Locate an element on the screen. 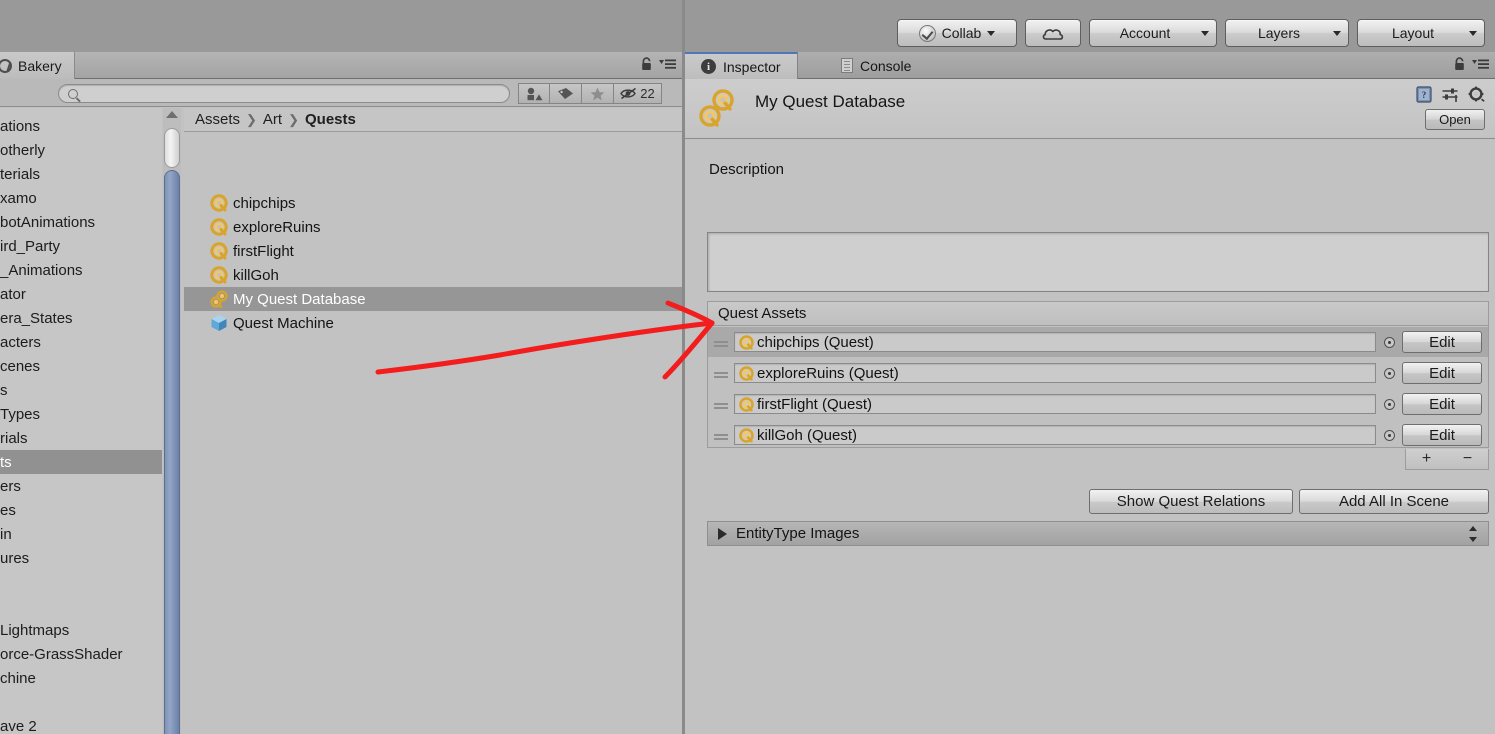 This screenshot has height=734, width=1495. collab-check-icon is located at coordinates (927, 33).